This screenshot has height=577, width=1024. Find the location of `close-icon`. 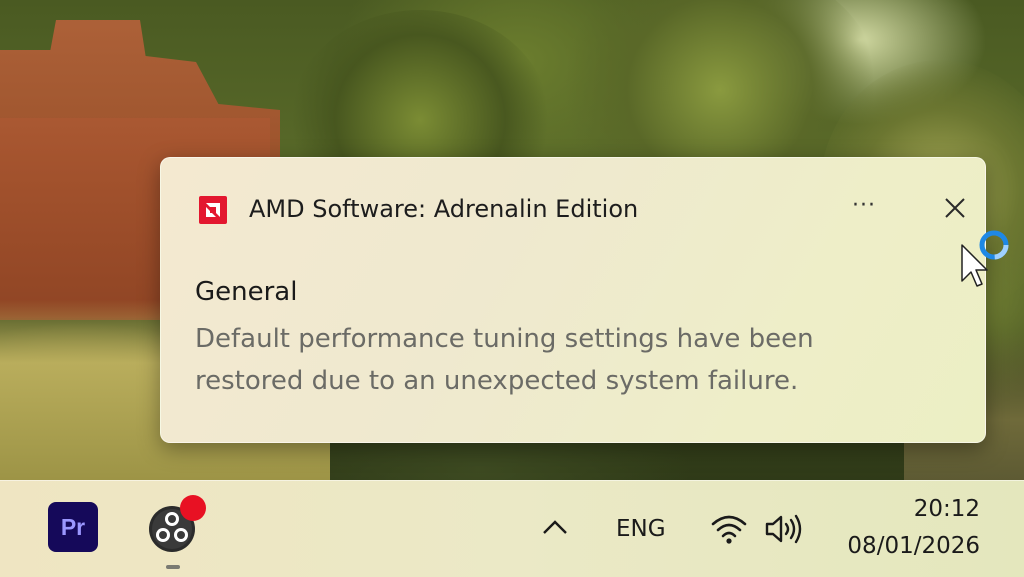

close-icon is located at coordinates (955, 208).